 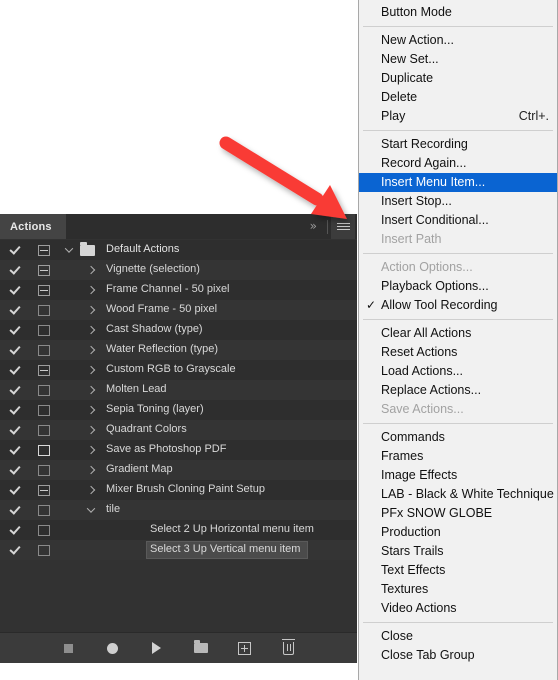 What do you see at coordinates (178, 270) in the screenshot?
I see `action-row: Vignette (selection)` at bounding box center [178, 270].